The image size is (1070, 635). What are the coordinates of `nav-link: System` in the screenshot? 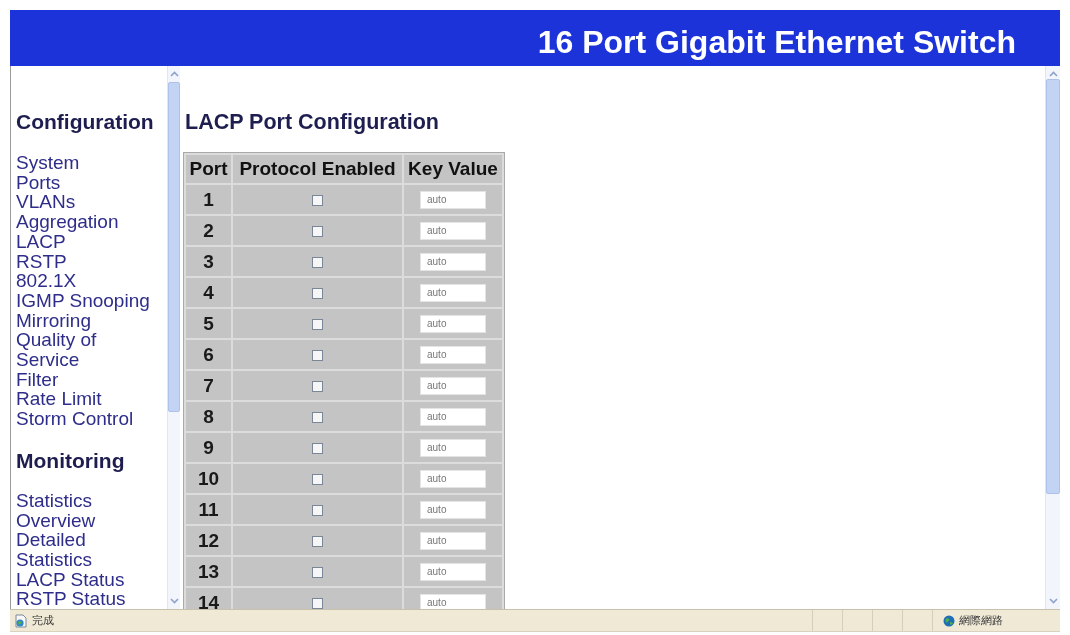 It's located at (48, 163).